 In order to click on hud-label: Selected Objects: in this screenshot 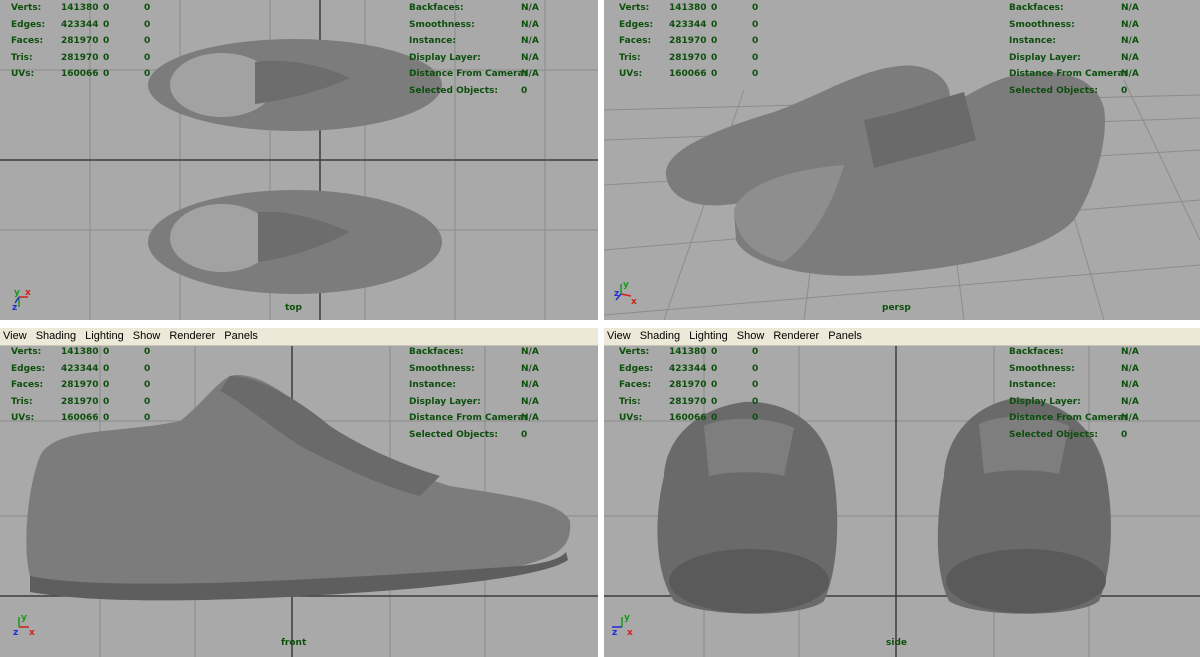, I will do `click(1053, 90)`.